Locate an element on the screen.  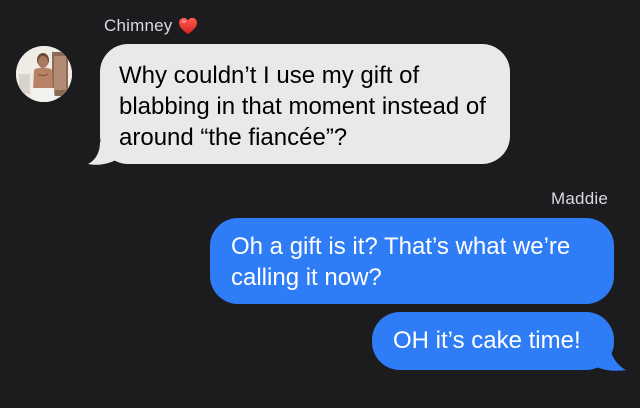
incoming-bubble-tail is located at coordinates (102, 153).